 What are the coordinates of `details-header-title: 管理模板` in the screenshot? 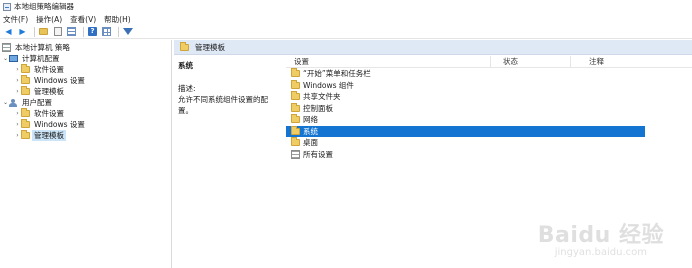 It's located at (210, 47).